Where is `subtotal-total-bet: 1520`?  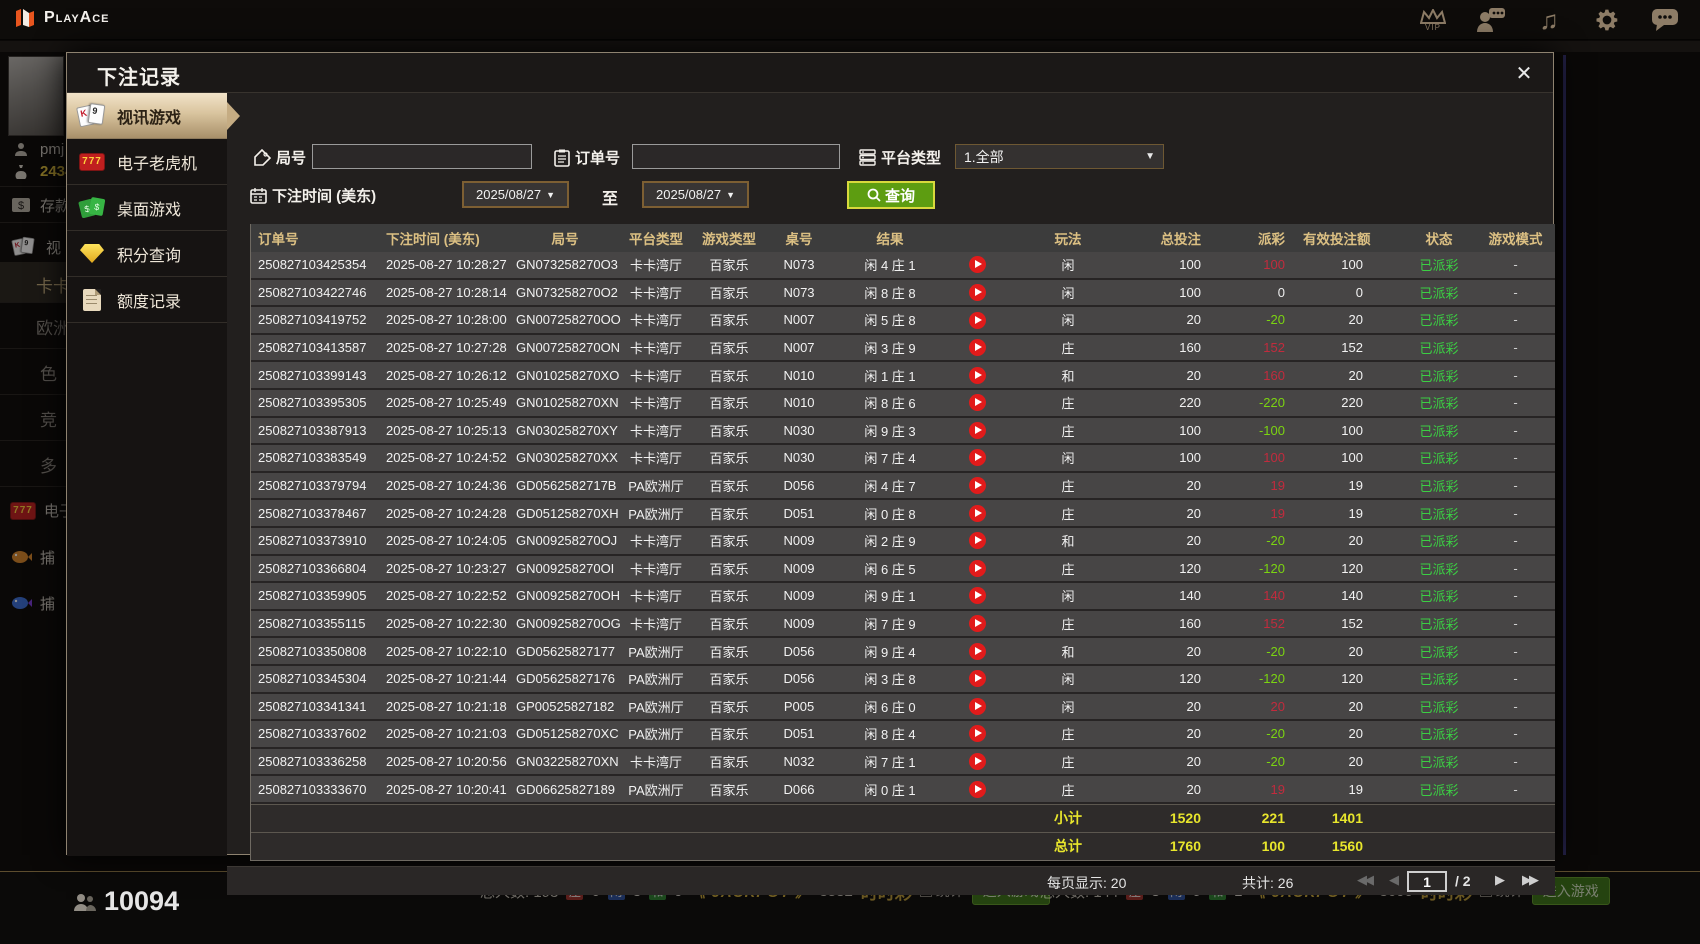 subtotal-total-bet: 1520 is located at coordinates (1185, 818).